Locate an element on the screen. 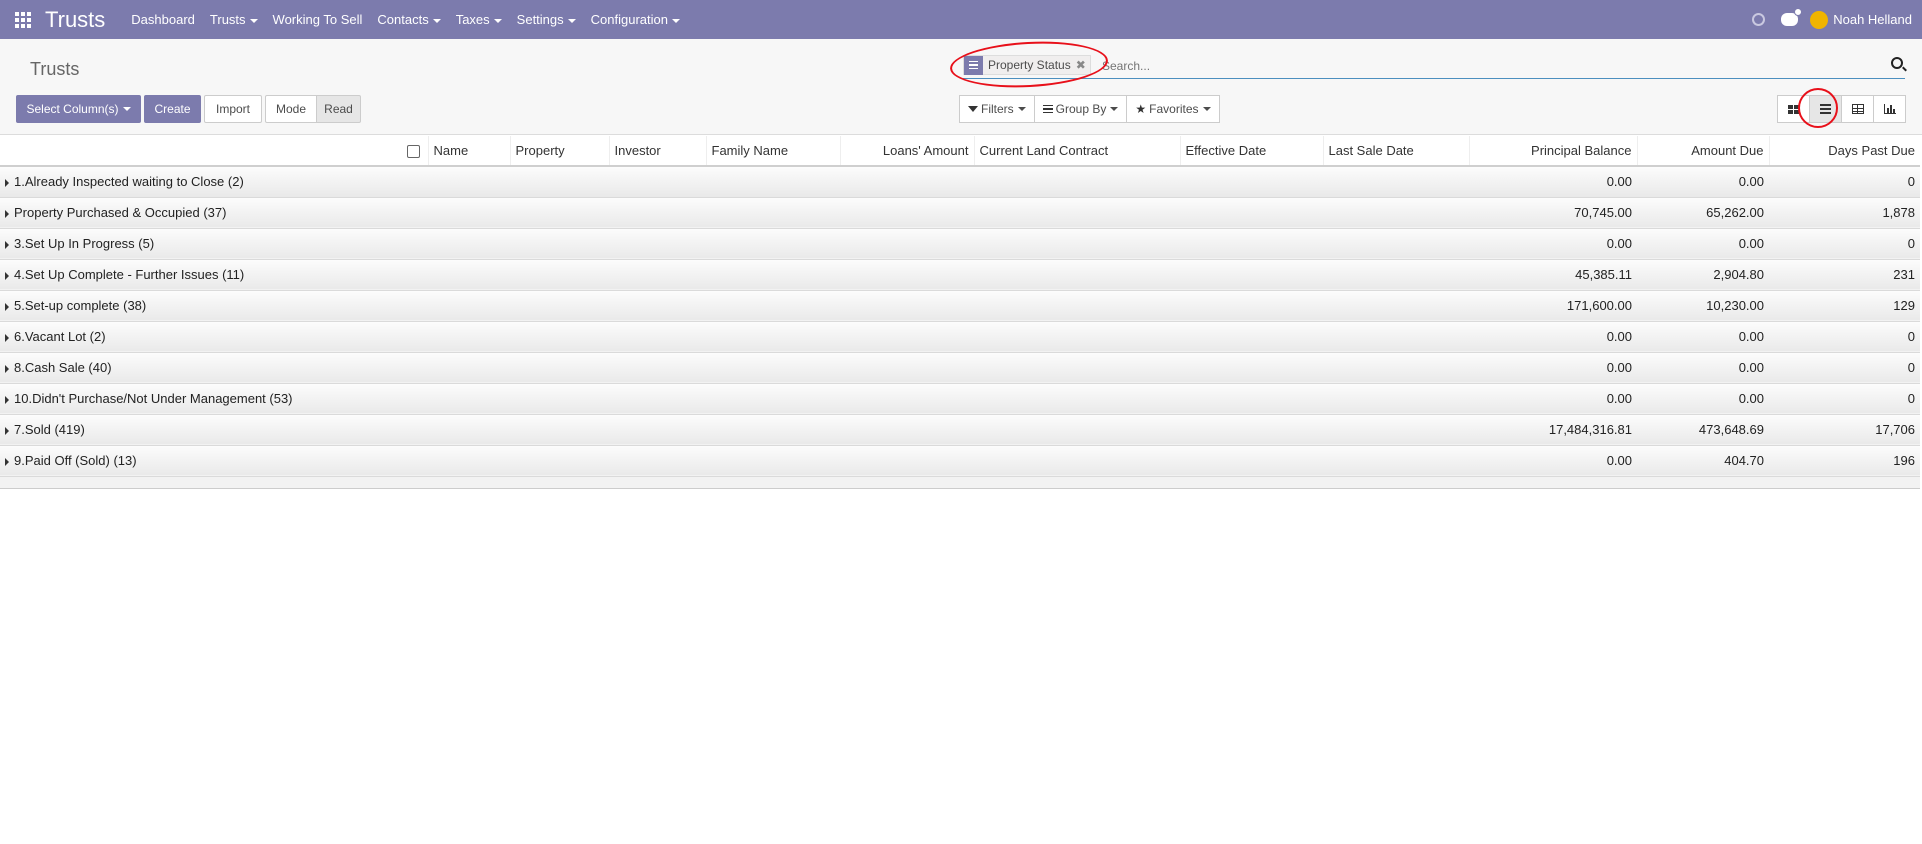  table-grid-icon is located at coordinates (1857, 109).